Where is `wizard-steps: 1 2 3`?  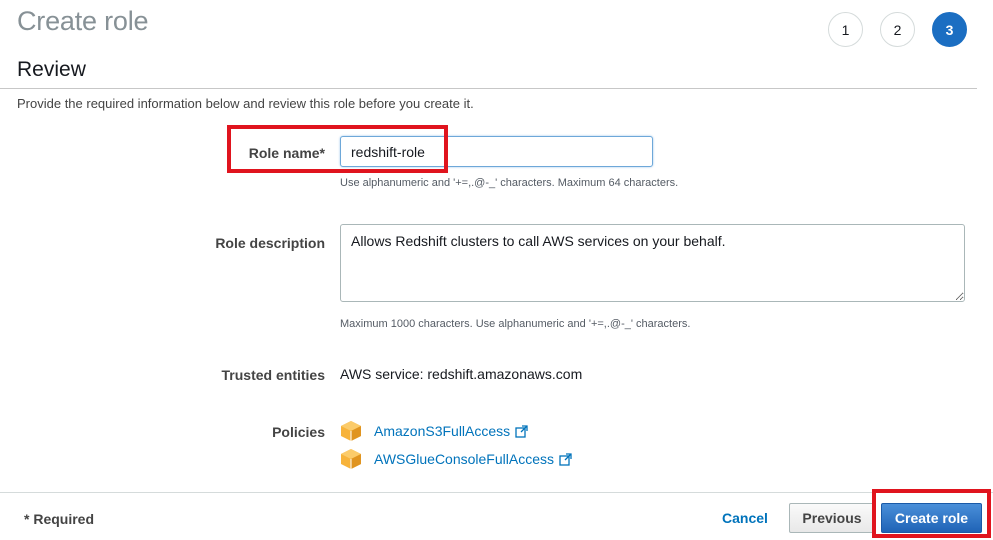
wizard-steps: 1 2 3 is located at coordinates (897, 29).